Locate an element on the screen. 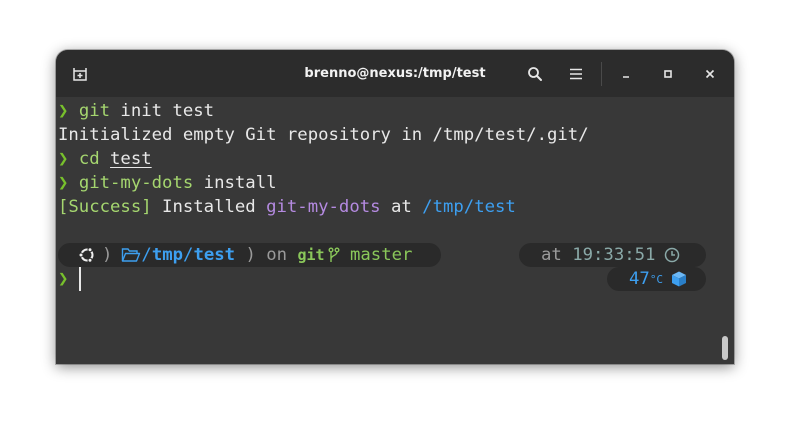  clock-icon is located at coordinates (672, 255).